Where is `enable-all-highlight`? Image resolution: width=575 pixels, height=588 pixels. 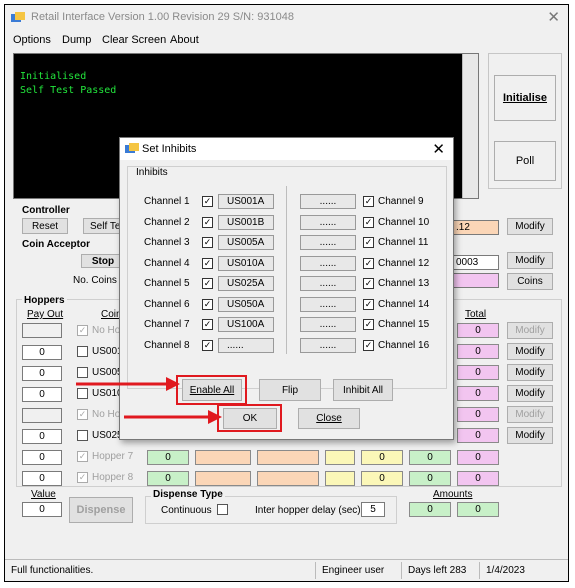
enable-all-highlight is located at coordinates (211, 390).